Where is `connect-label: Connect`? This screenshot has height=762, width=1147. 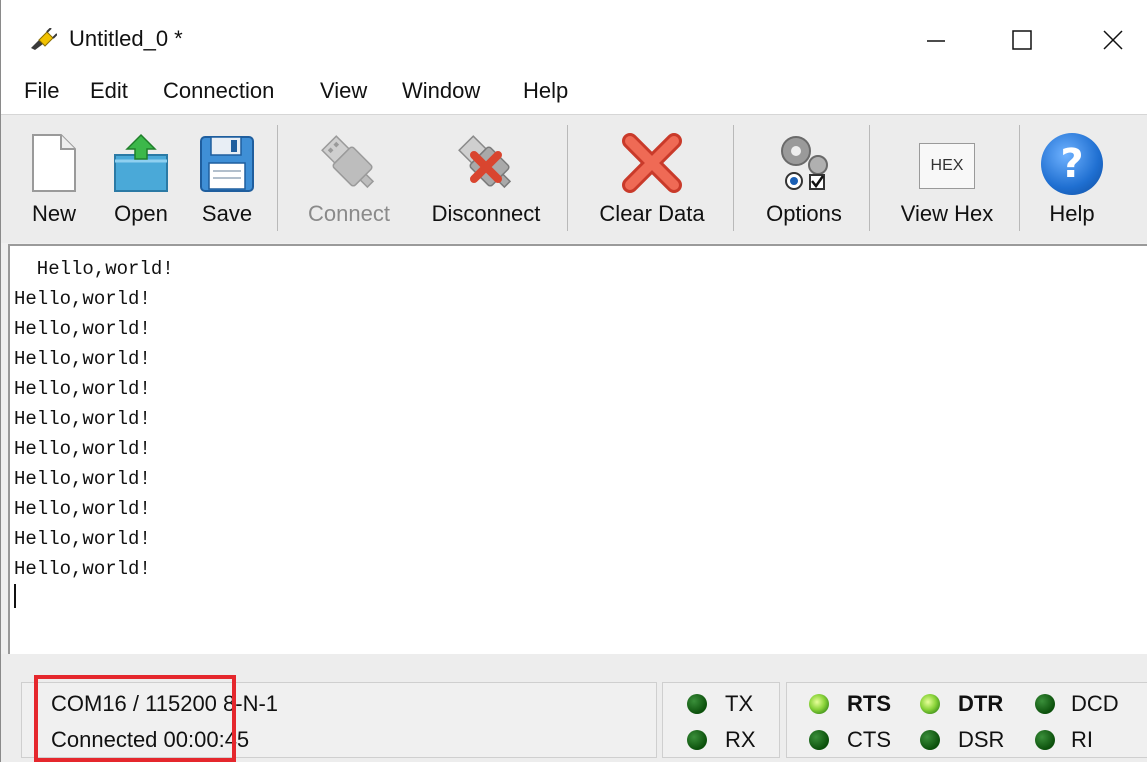
connect-label: Connect is located at coordinates (349, 213).